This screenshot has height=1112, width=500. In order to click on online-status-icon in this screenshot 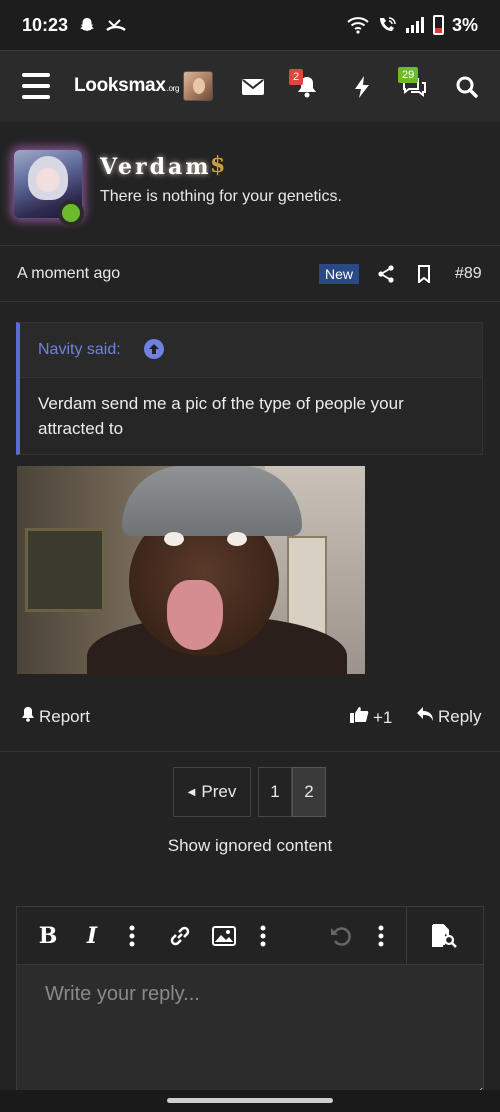, I will do `click(71, 213)`.